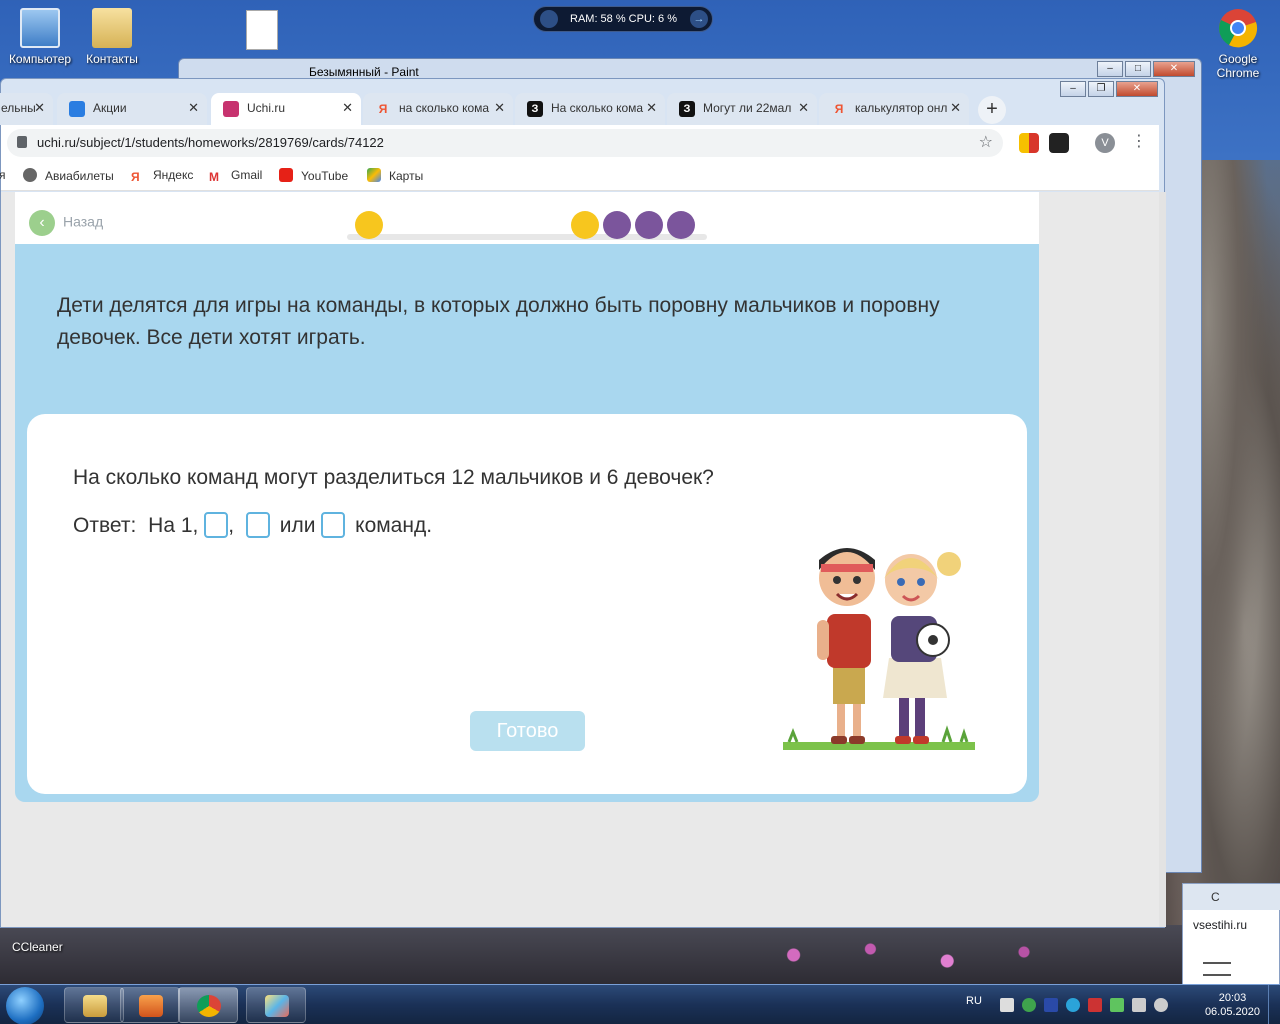  I want to click on close-button: ✕, so click(1174, 69).